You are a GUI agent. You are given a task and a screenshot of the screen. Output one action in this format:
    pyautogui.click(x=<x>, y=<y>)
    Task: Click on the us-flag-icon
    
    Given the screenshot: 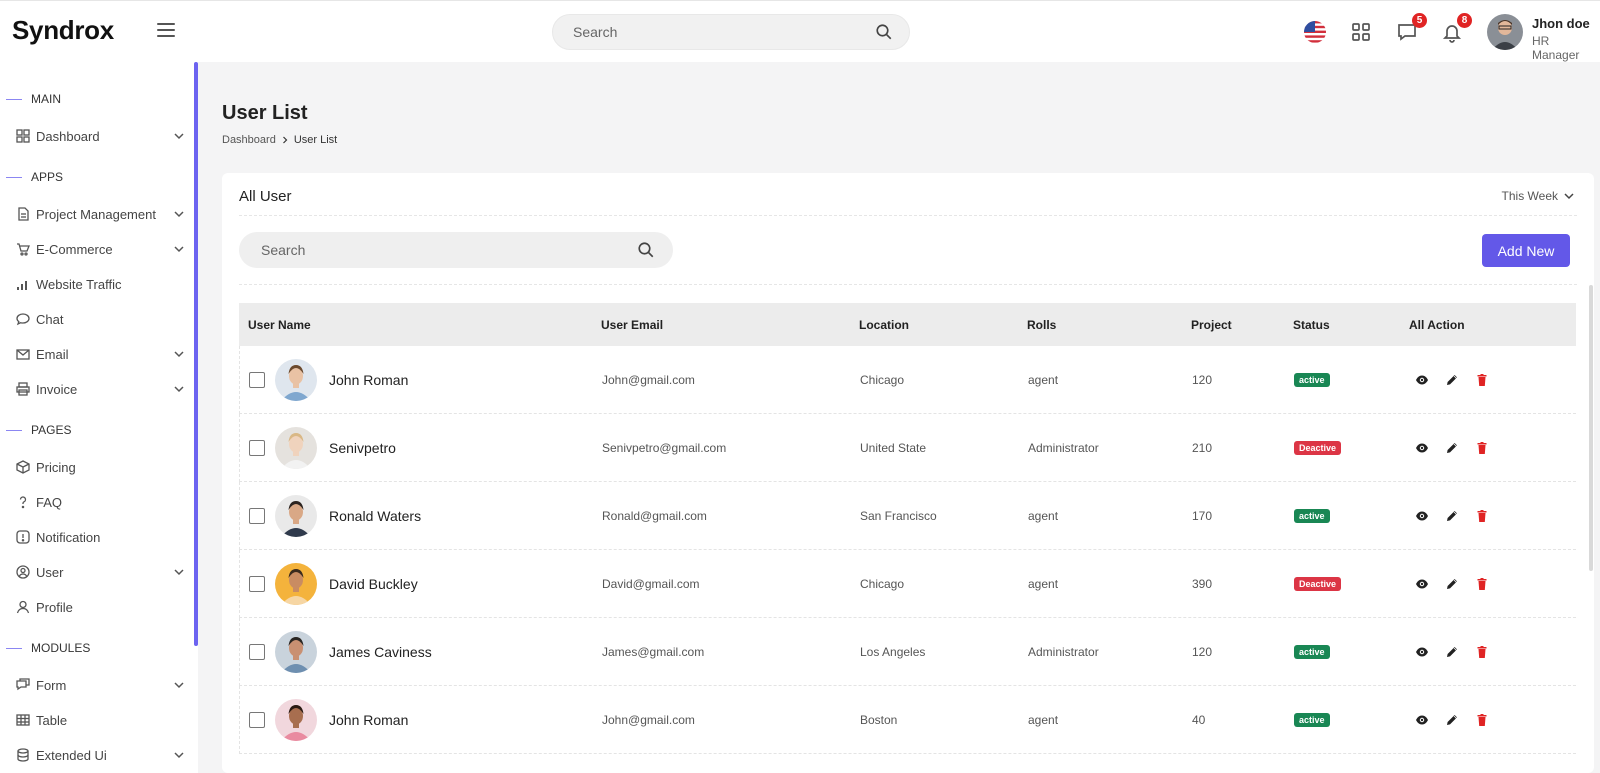 What is the action you would take?
    pyautogui.click(x=1315, y=32)
    